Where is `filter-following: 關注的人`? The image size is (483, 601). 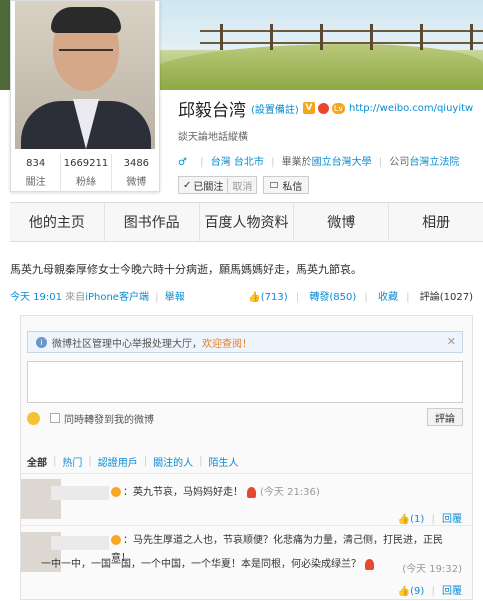 filter-following: 關注的人 is located at coordinates (173, 461).